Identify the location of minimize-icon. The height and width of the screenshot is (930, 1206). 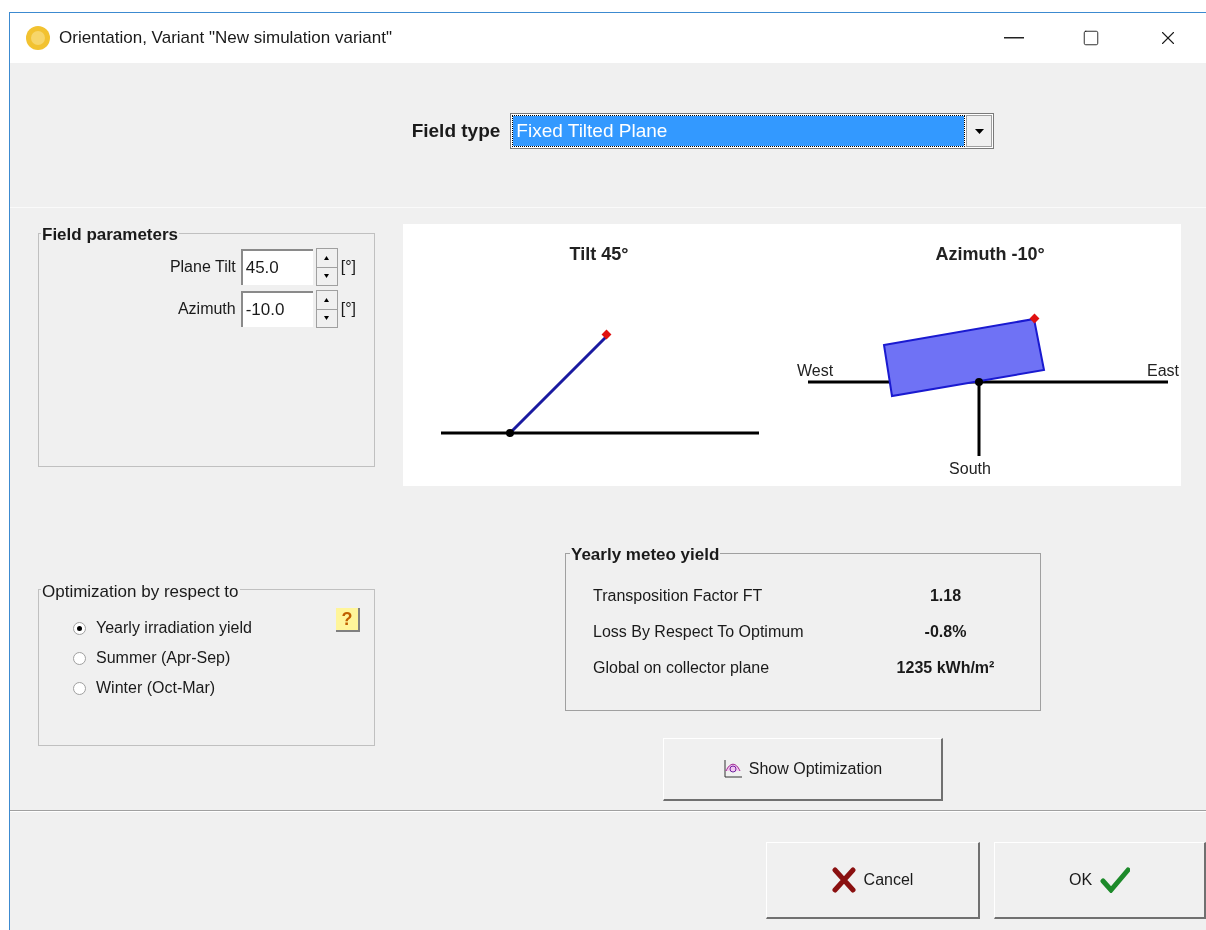
(1013, 38).